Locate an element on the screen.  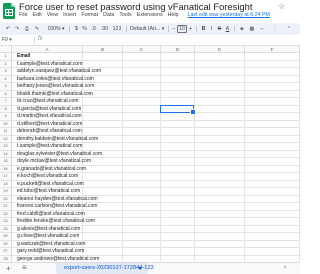
currency-button: $ is located at coordinates (76, 29).